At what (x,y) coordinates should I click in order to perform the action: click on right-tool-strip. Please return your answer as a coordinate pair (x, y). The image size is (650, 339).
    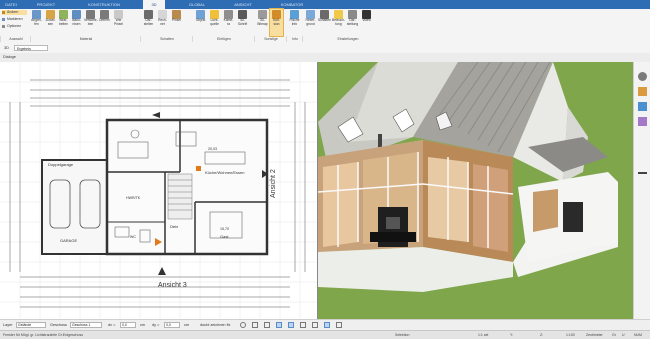
    Looking at the image, I should click on (641, 190).